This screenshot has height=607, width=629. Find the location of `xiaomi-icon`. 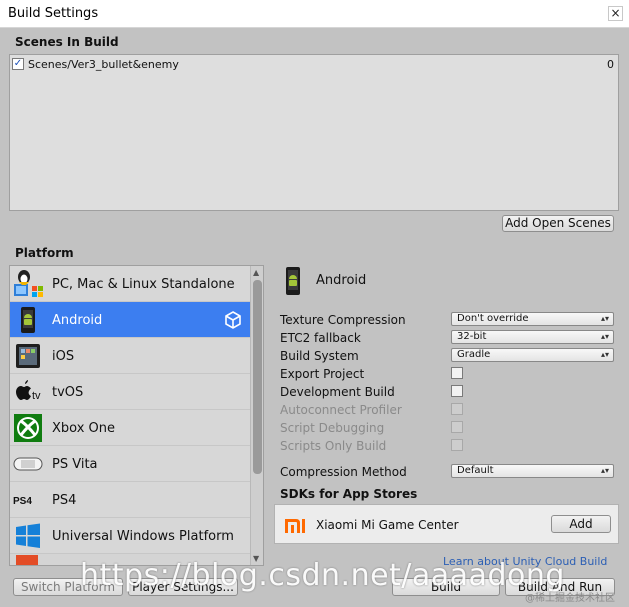

xiaomi-icon is located at coordinates (295, 526).